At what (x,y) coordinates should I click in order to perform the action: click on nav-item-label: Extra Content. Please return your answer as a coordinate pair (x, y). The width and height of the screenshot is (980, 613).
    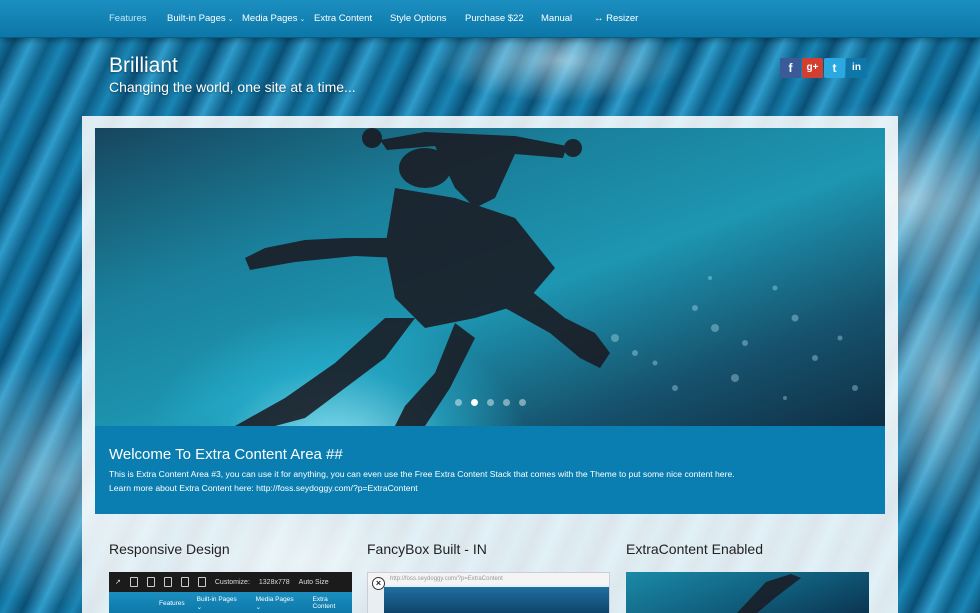
    Looking at the image, I should click on (343, 18).